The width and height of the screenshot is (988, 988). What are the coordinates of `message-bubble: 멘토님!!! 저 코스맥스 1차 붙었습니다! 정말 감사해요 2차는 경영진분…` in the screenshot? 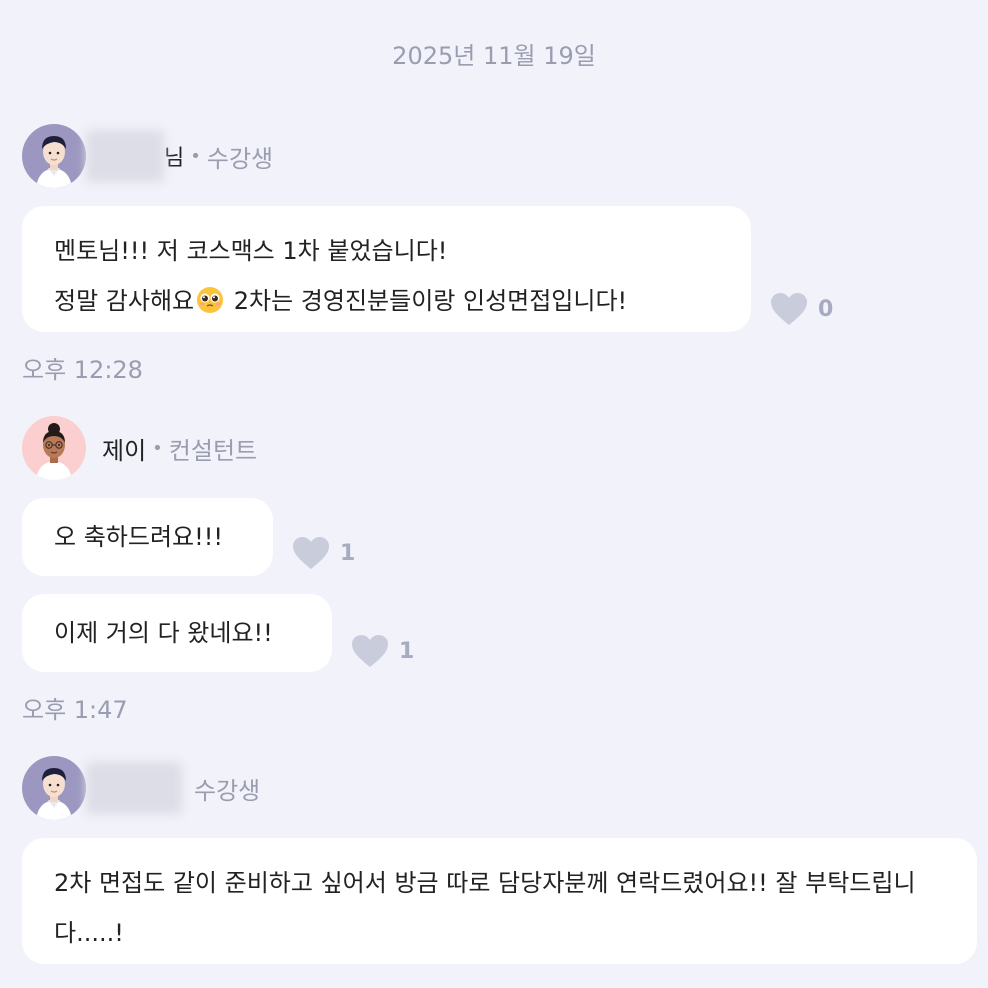 It's located at (386, 269).